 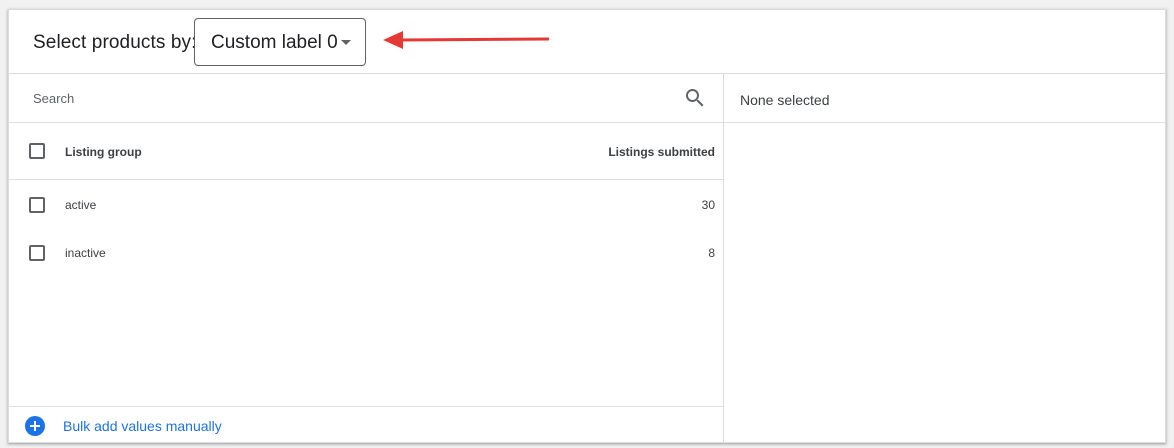 I want to click on selected-values-header: None selected, so click(x=944, y=98).